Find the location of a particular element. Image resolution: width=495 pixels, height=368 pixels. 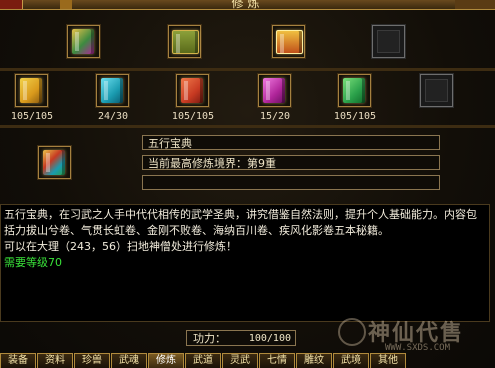

manual-red-icon is located at coordinates (192, 90).